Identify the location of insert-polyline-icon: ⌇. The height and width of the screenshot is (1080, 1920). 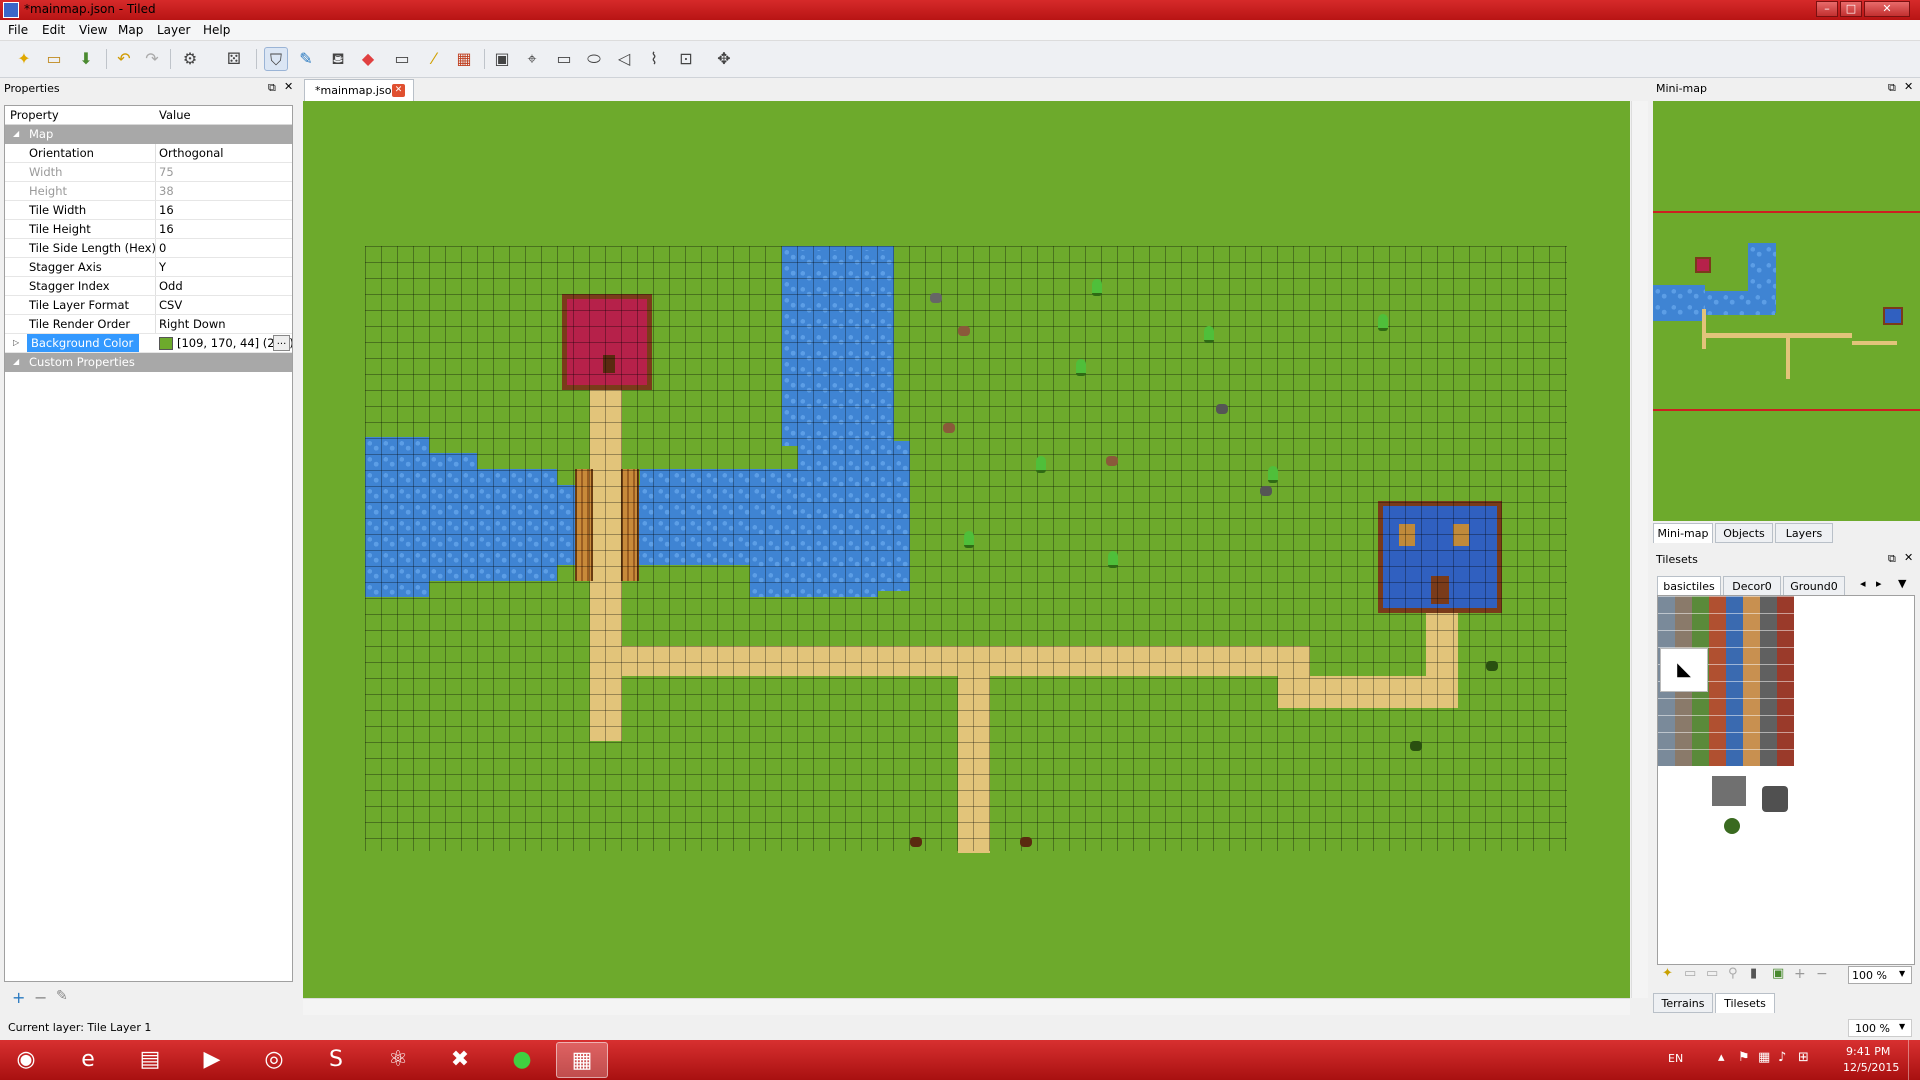
(654, 59).